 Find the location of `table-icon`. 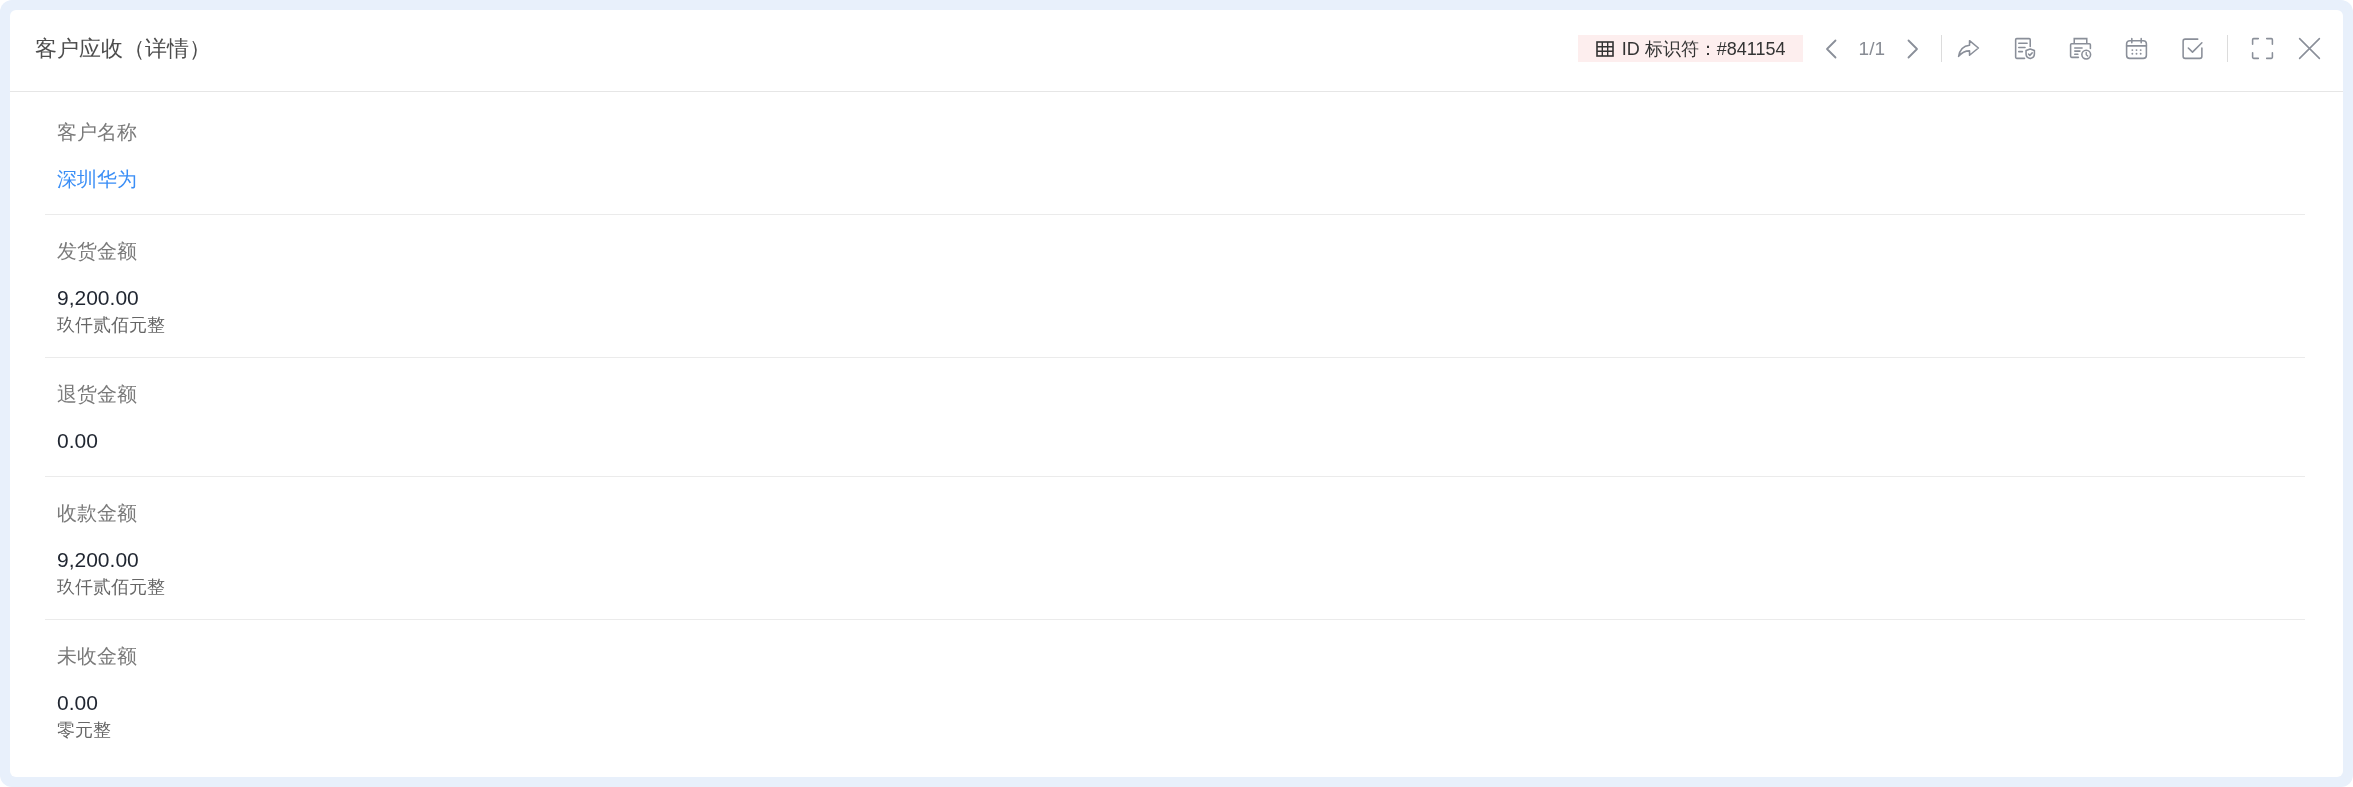

table-icon is located at coordinates (1604, 48).